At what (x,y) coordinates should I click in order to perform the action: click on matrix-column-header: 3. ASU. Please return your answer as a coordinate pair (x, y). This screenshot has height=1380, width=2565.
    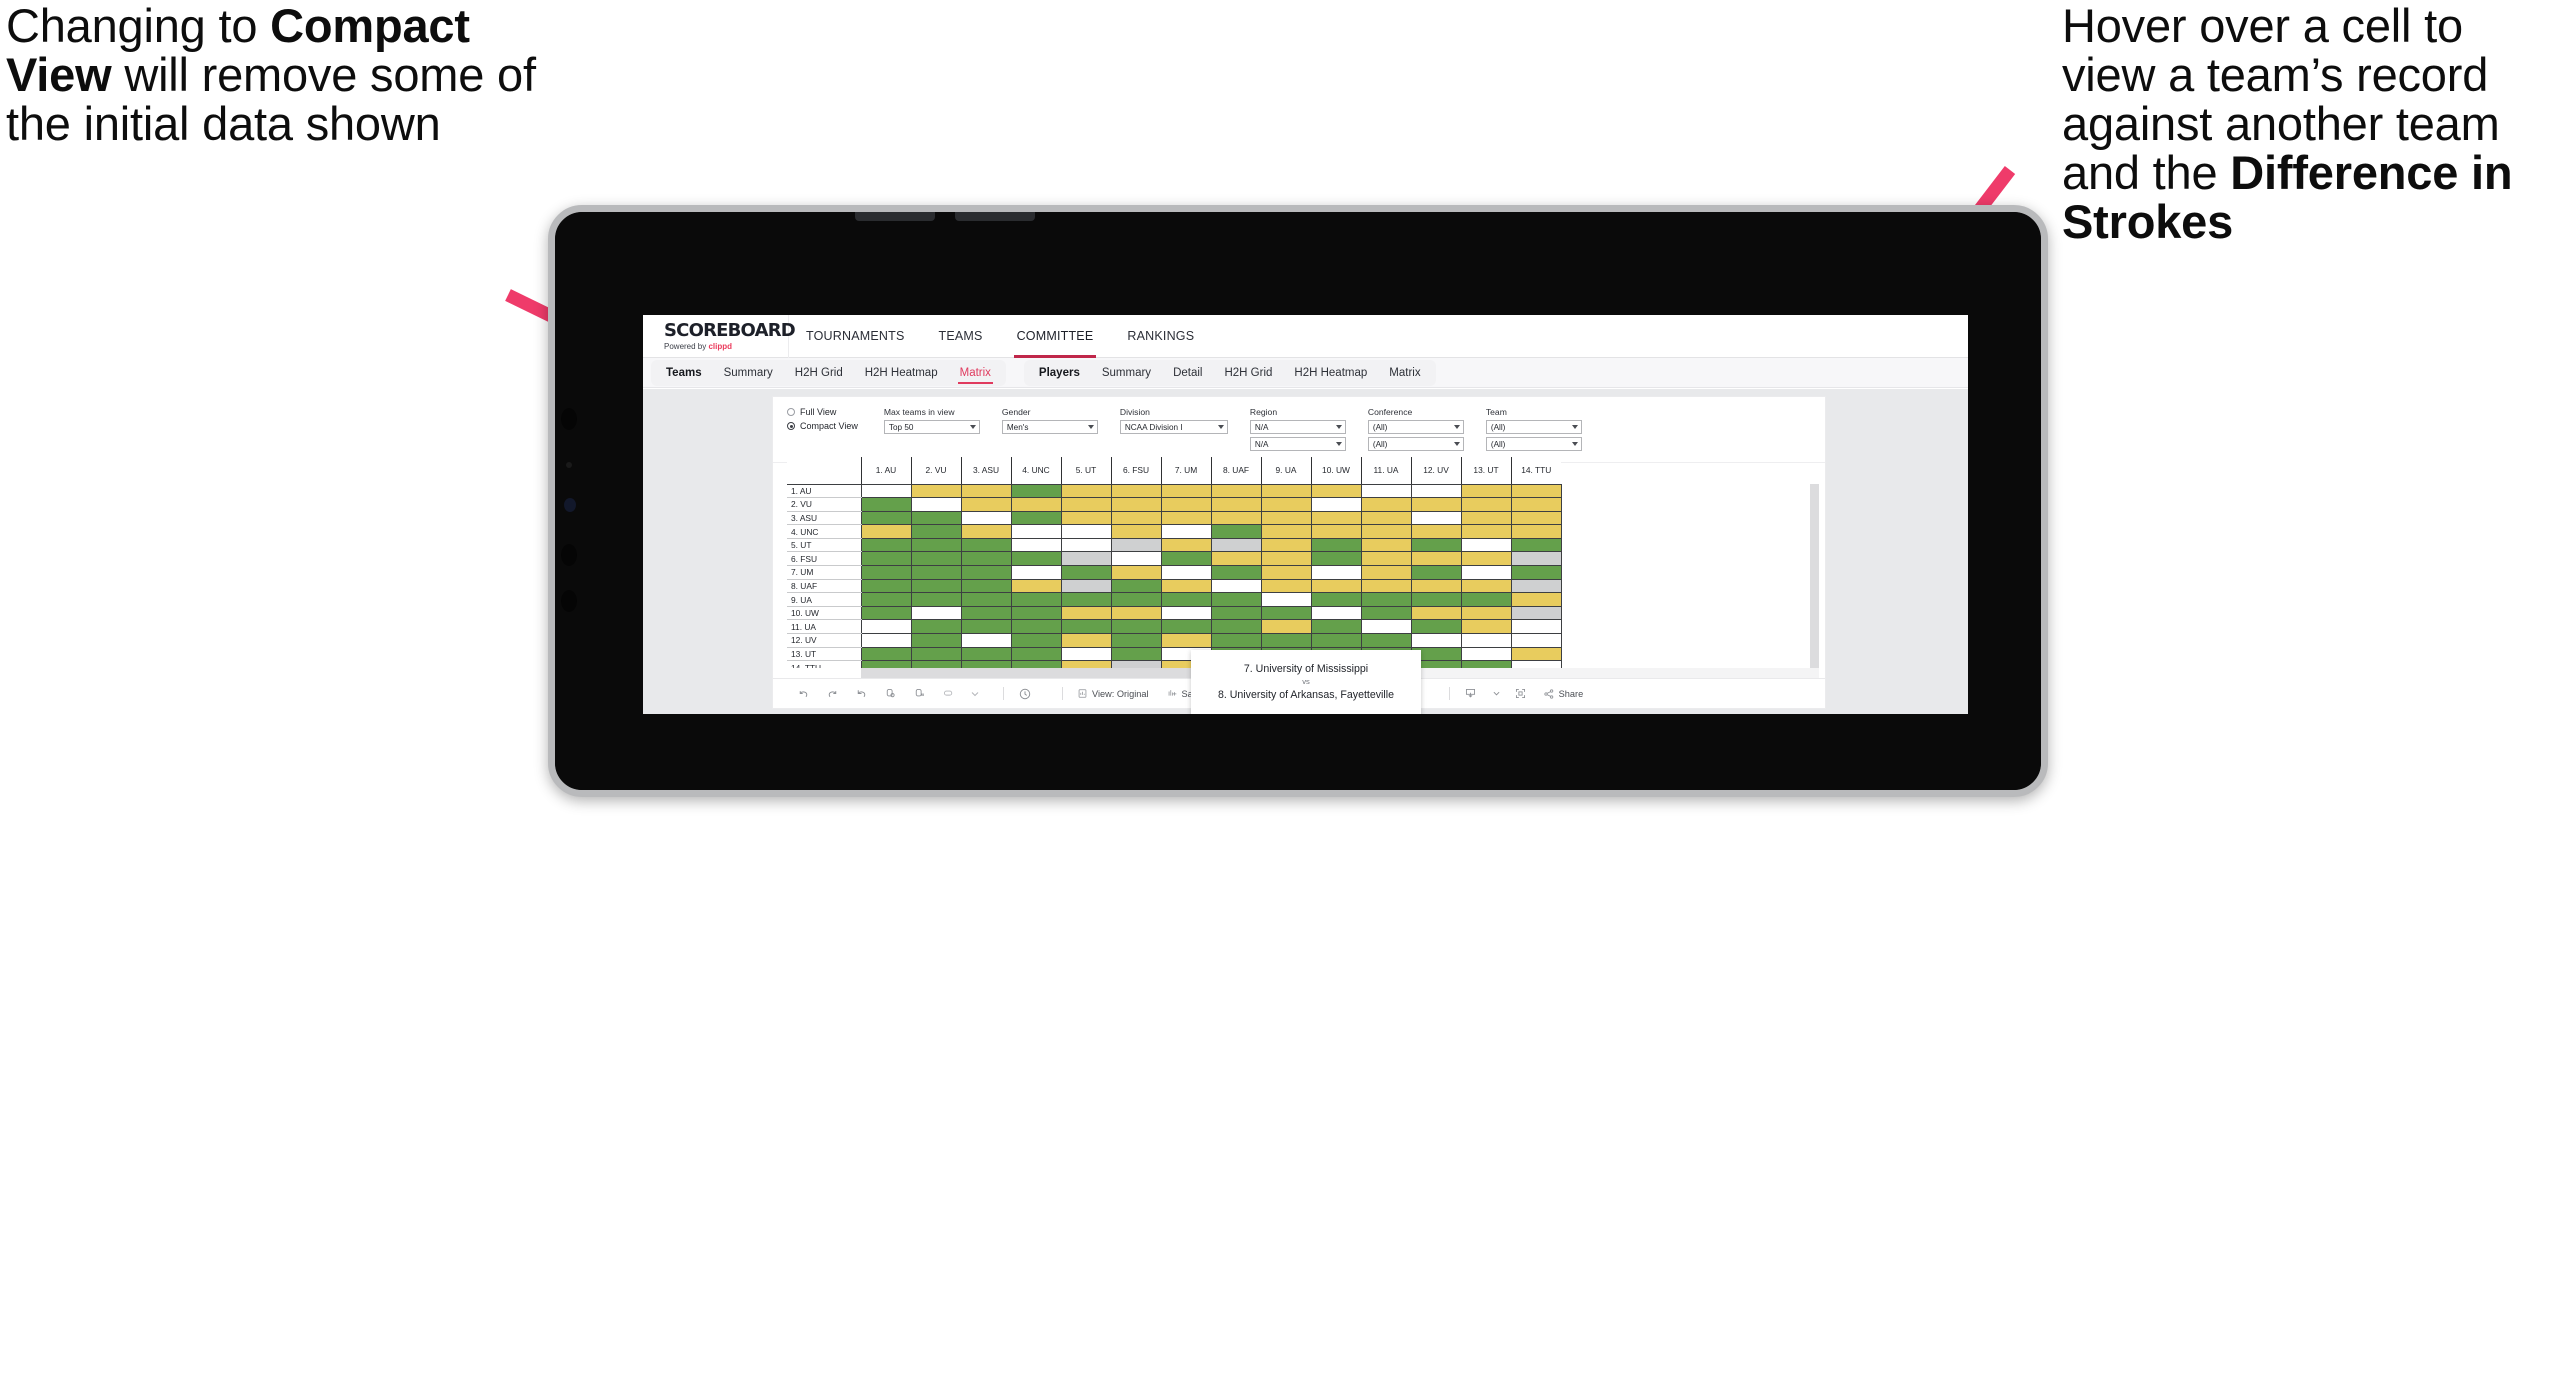
    Looking at the image, I should click on (985, 471).